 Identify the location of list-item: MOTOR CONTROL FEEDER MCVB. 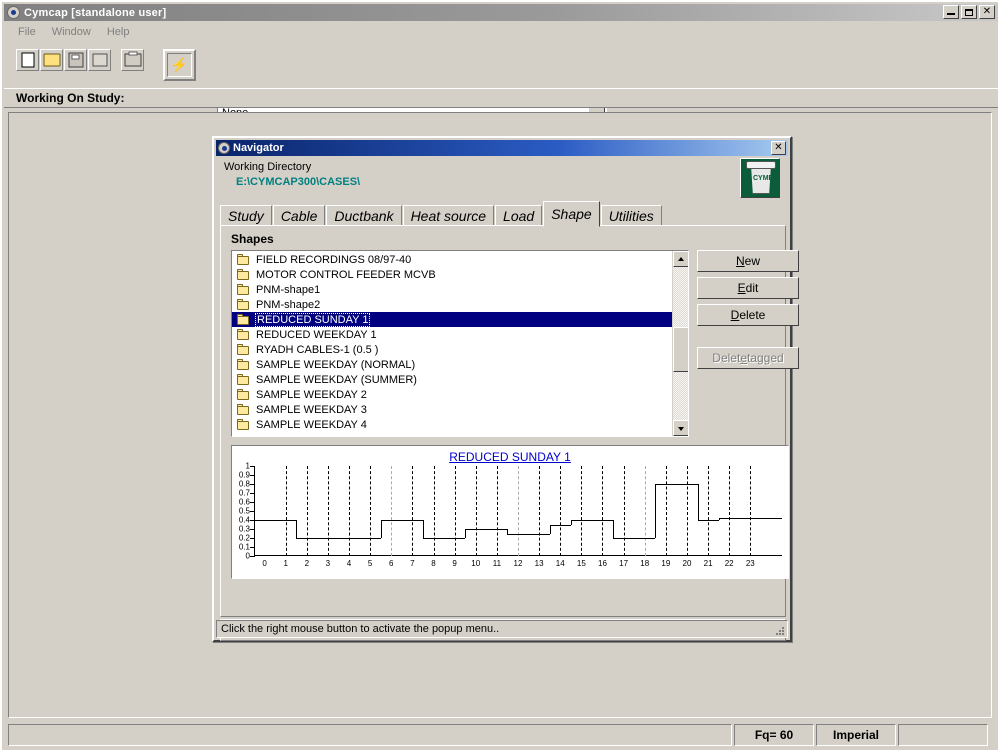
(452, 274).